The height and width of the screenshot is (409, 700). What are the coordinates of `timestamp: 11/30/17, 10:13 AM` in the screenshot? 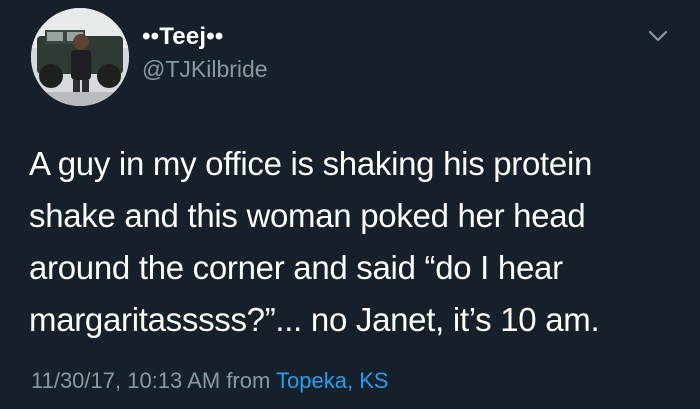 It's located at (125, 380).